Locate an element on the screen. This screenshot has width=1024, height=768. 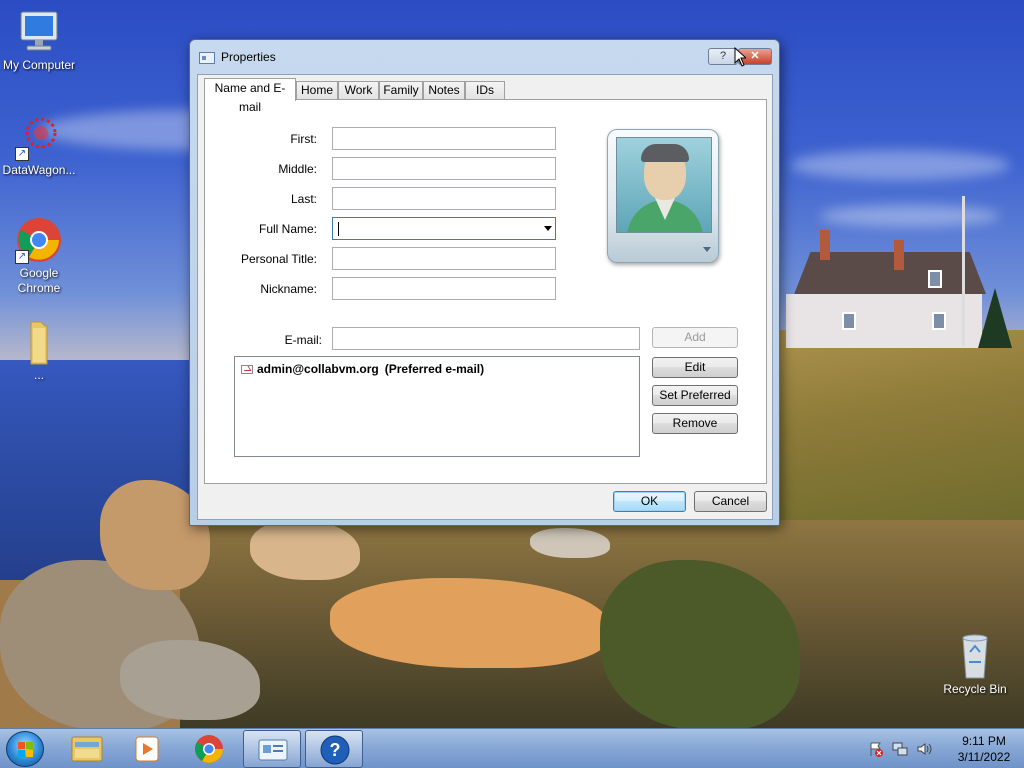
system-tray: 9:11 PM 3/11/2022 is located at coordinates (944, 748).